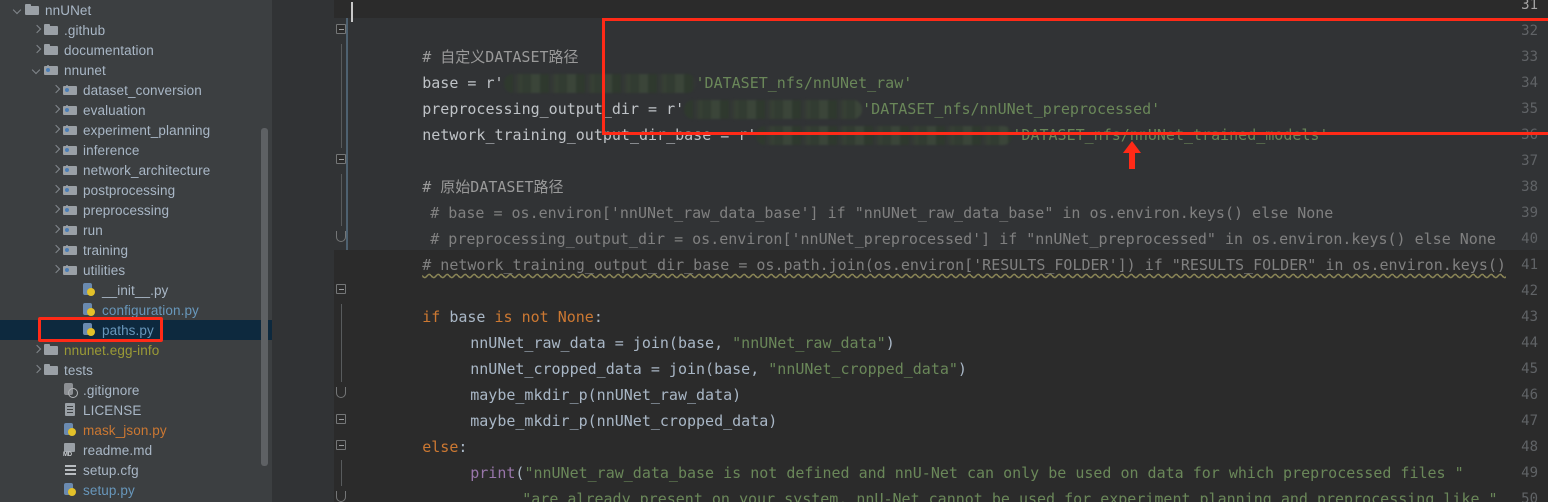  Describe the element at coordinates (136, 110) in the screenshot. I see `tree-item-evaluation: evaluation` at that location.